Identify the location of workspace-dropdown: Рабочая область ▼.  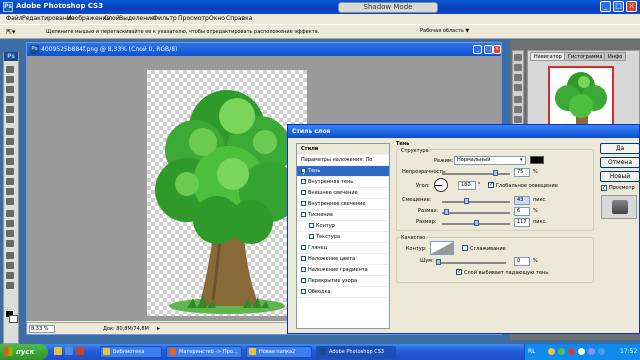
(444, 31).